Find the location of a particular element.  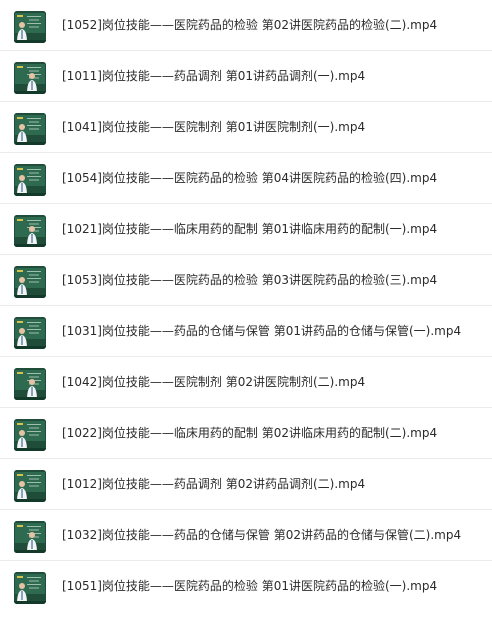

file-row: [1031]岗位技能——药品的仓储与保管 第01讲药品的仓储与保管(一).mp4 is located at coordinates (246, 331).